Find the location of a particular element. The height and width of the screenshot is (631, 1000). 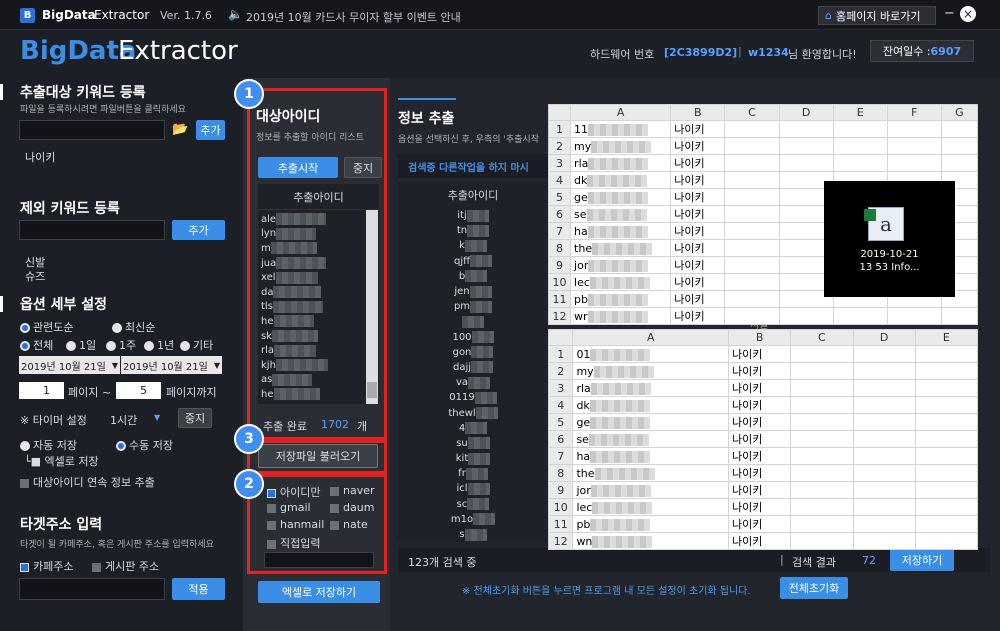

result-list-item: 100 is located at coordinates (473, 337).